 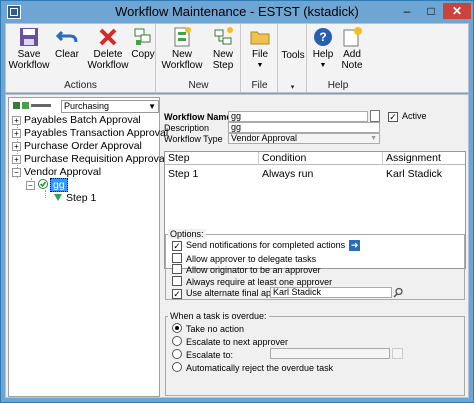 What do you see at coordinates (198, 85) in the screenshot?
I see `ribbon-group-label-new: New` at bounding box center [198, 85].